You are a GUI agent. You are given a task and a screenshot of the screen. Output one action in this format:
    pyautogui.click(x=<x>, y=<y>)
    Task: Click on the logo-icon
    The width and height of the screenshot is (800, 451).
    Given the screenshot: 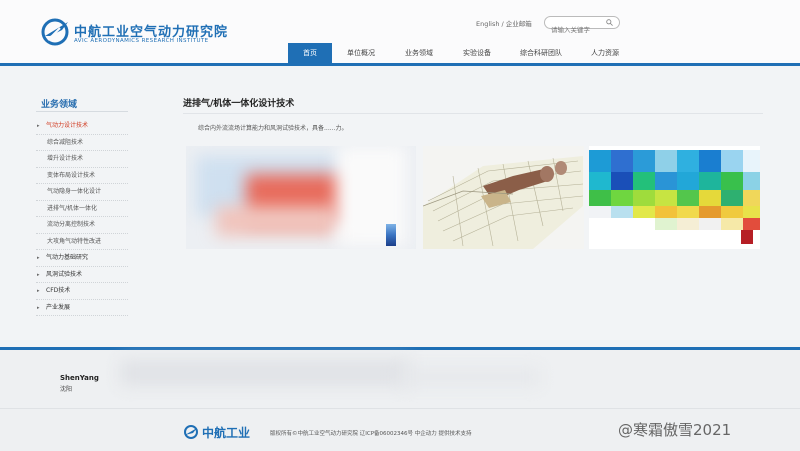 What is the action you would take?
    pyautogui.click(x=56, y=31)
    